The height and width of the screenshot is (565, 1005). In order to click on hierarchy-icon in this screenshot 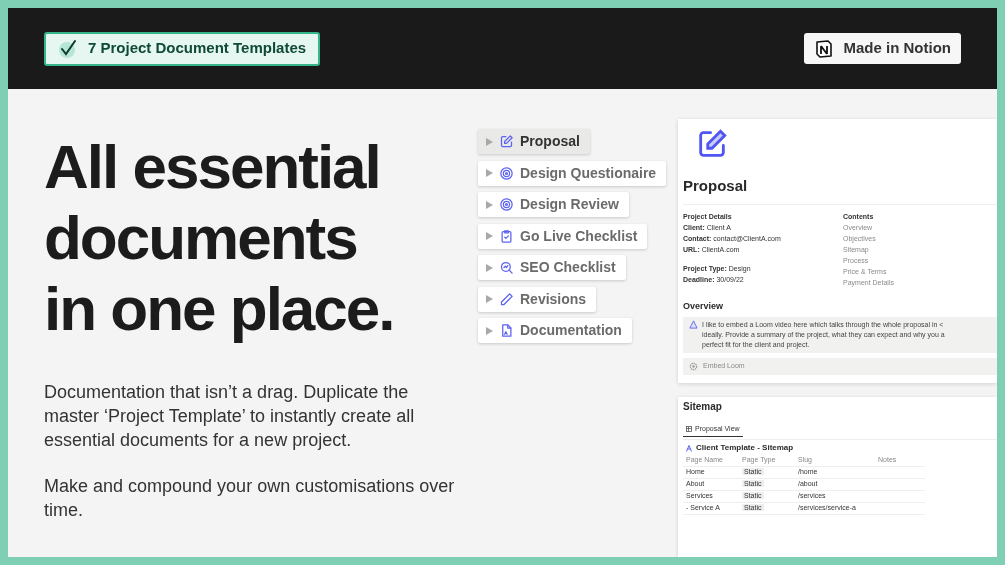, I will do `click(689, 448)`.